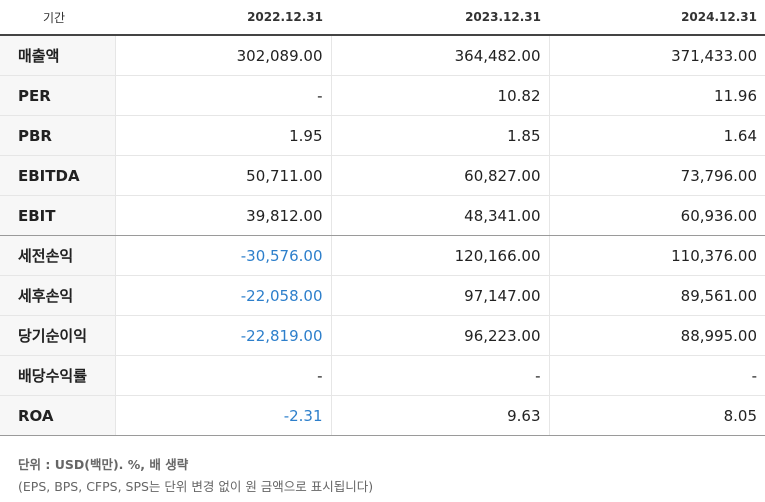 The width and height of the screenshot is (765, 502). I want to click on table-row: 매출액 302,089.00 364,482.00 371,433.00, so click(382, 55).